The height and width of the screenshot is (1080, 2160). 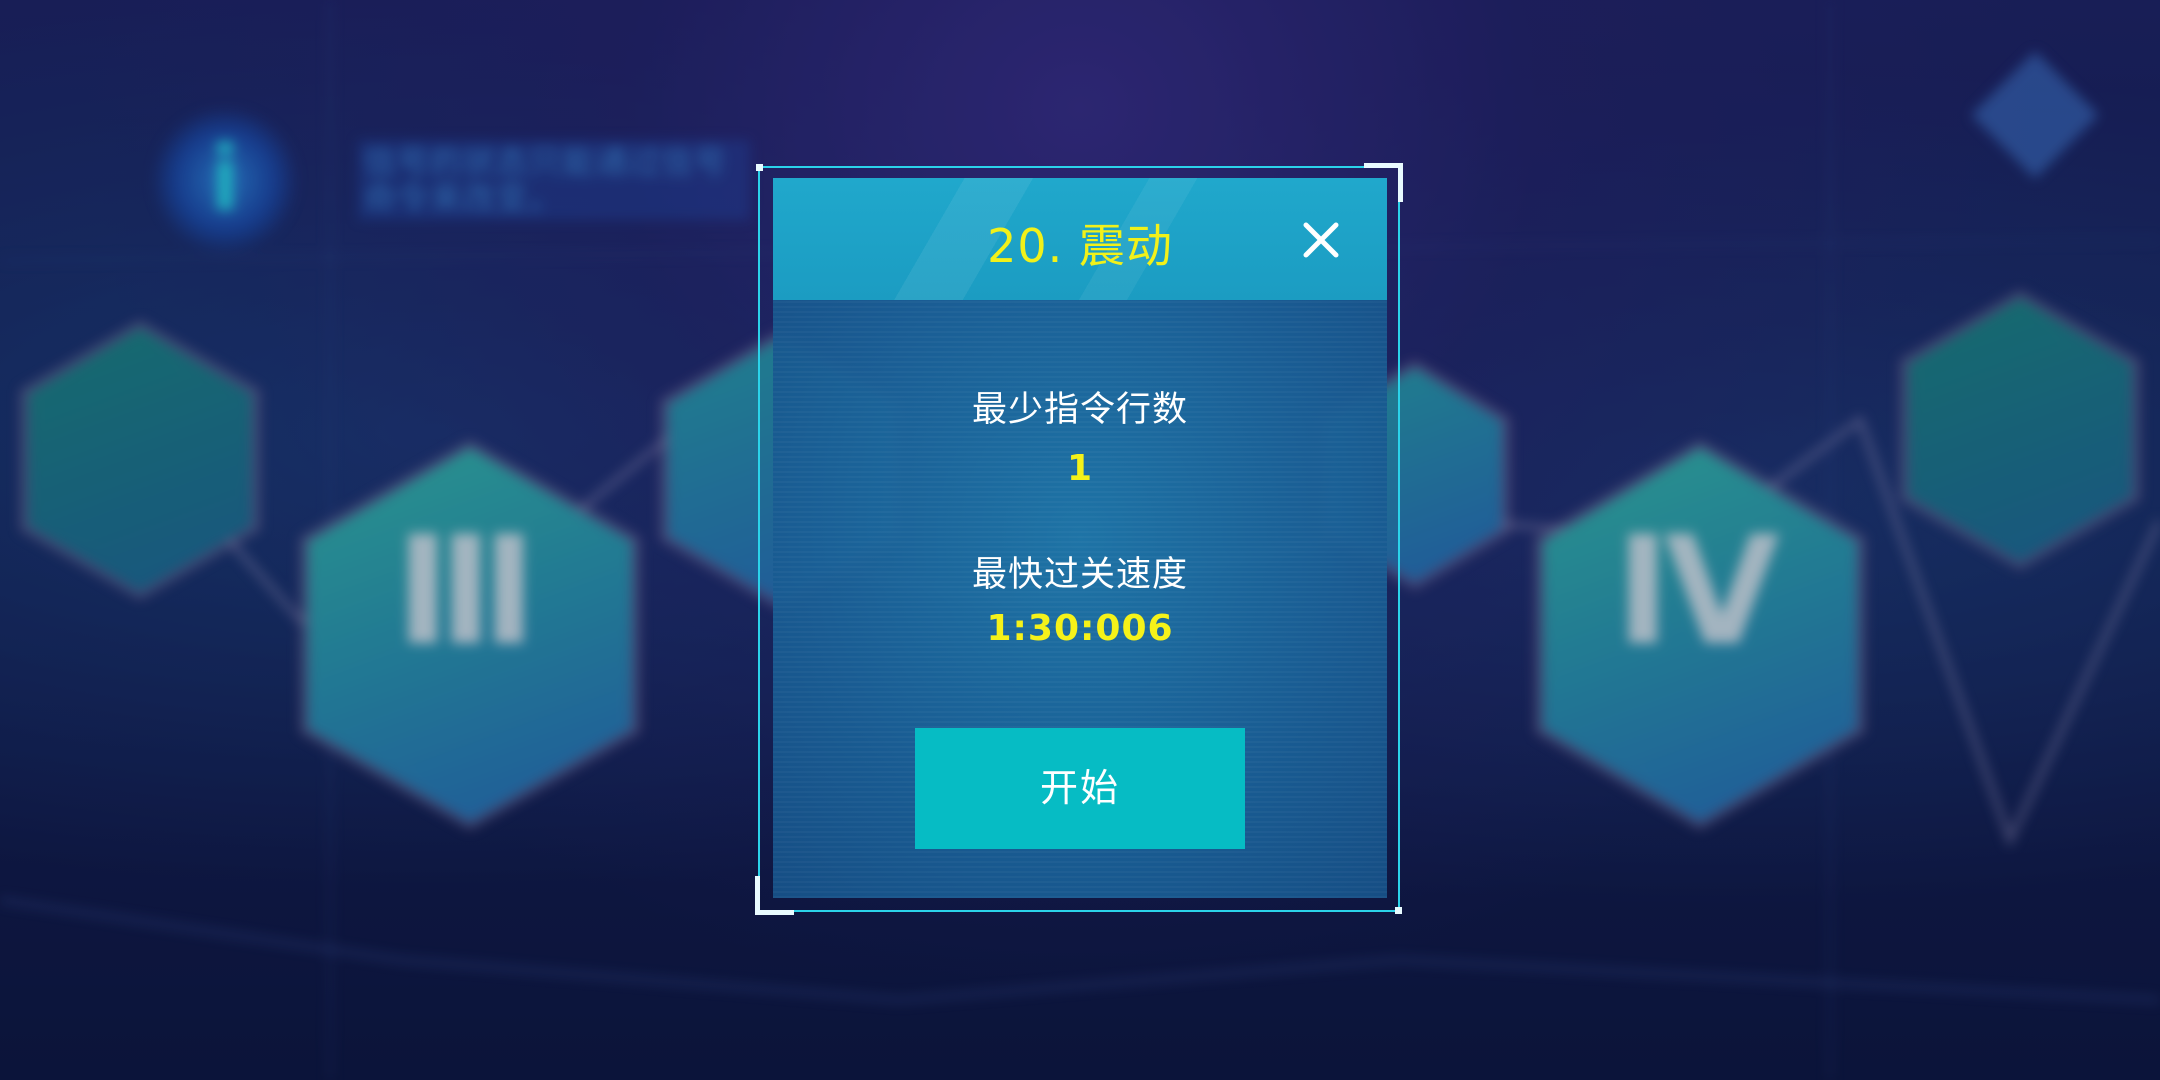 I want to click on start-button: 开始, so click(x=1080, y=788).